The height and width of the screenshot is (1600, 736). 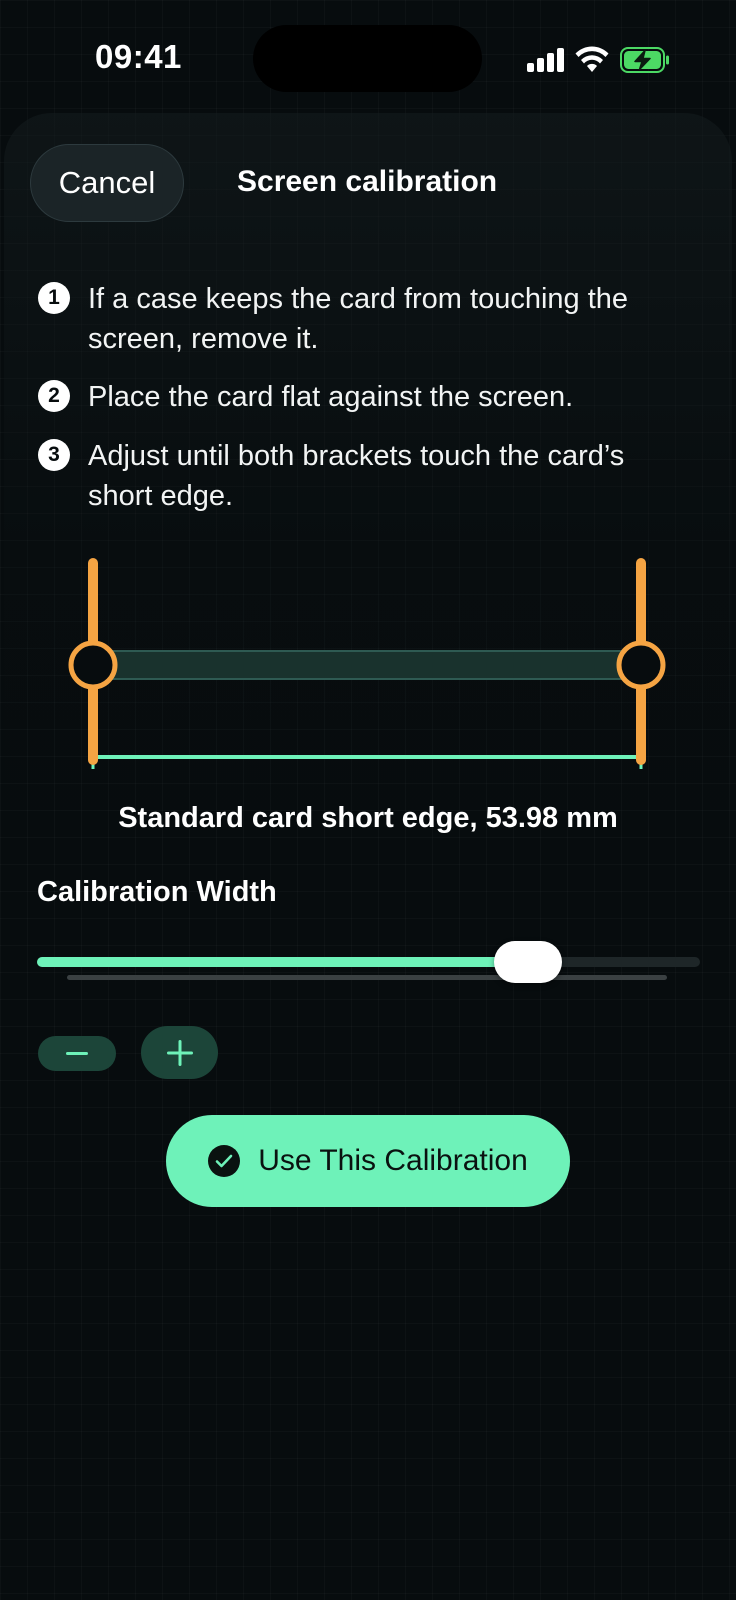 I want to click on calibration-width-slider, so click(x=368, y=965).